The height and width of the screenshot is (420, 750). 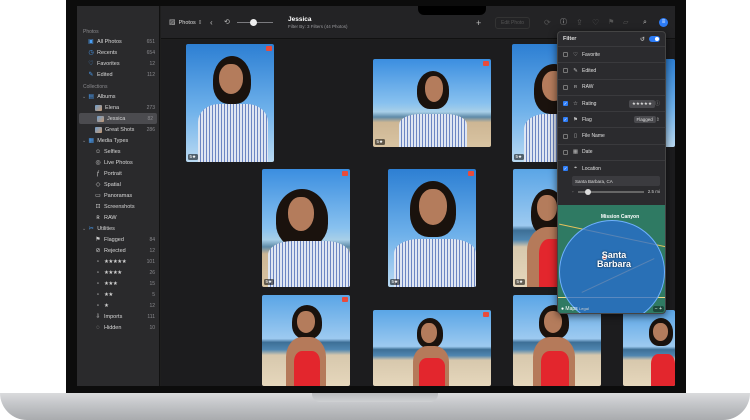 What do you see at coordinates (611, 70) in the screenshot?
I see `filter-row-edited: ✎ Edited` at bounding box center [611, 70].